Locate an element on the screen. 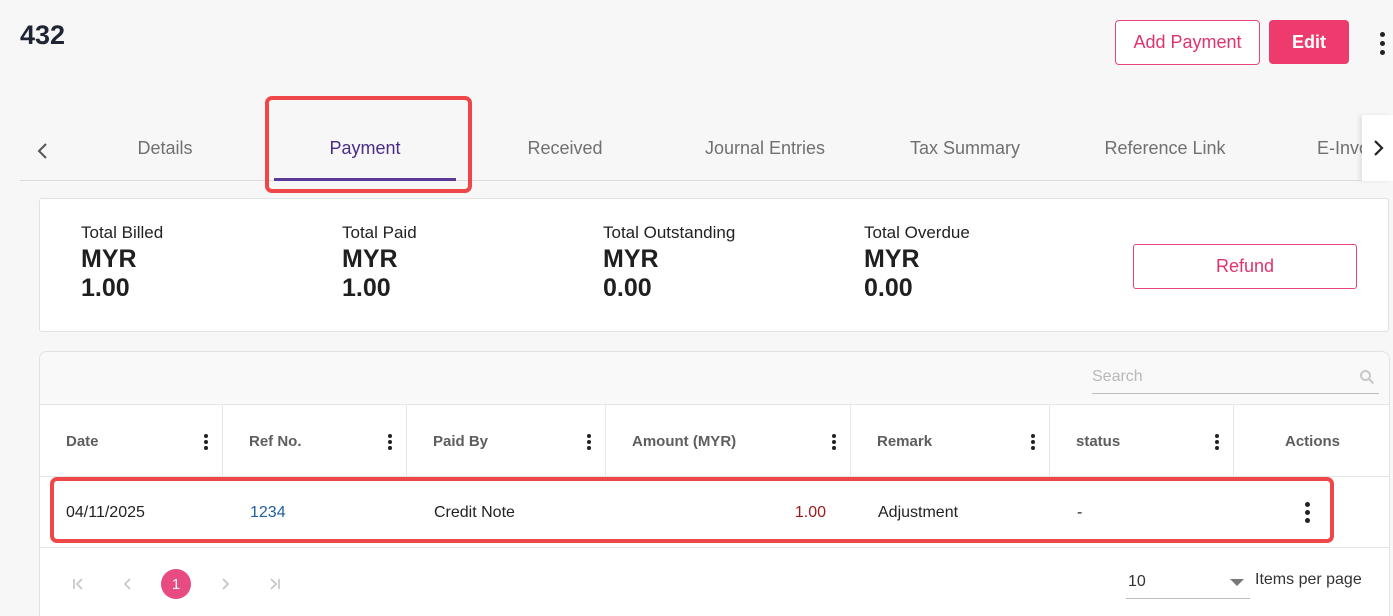 The image size is (1393, 616). cell-paid-by: Credit Note is located at coordinates (474, 512).